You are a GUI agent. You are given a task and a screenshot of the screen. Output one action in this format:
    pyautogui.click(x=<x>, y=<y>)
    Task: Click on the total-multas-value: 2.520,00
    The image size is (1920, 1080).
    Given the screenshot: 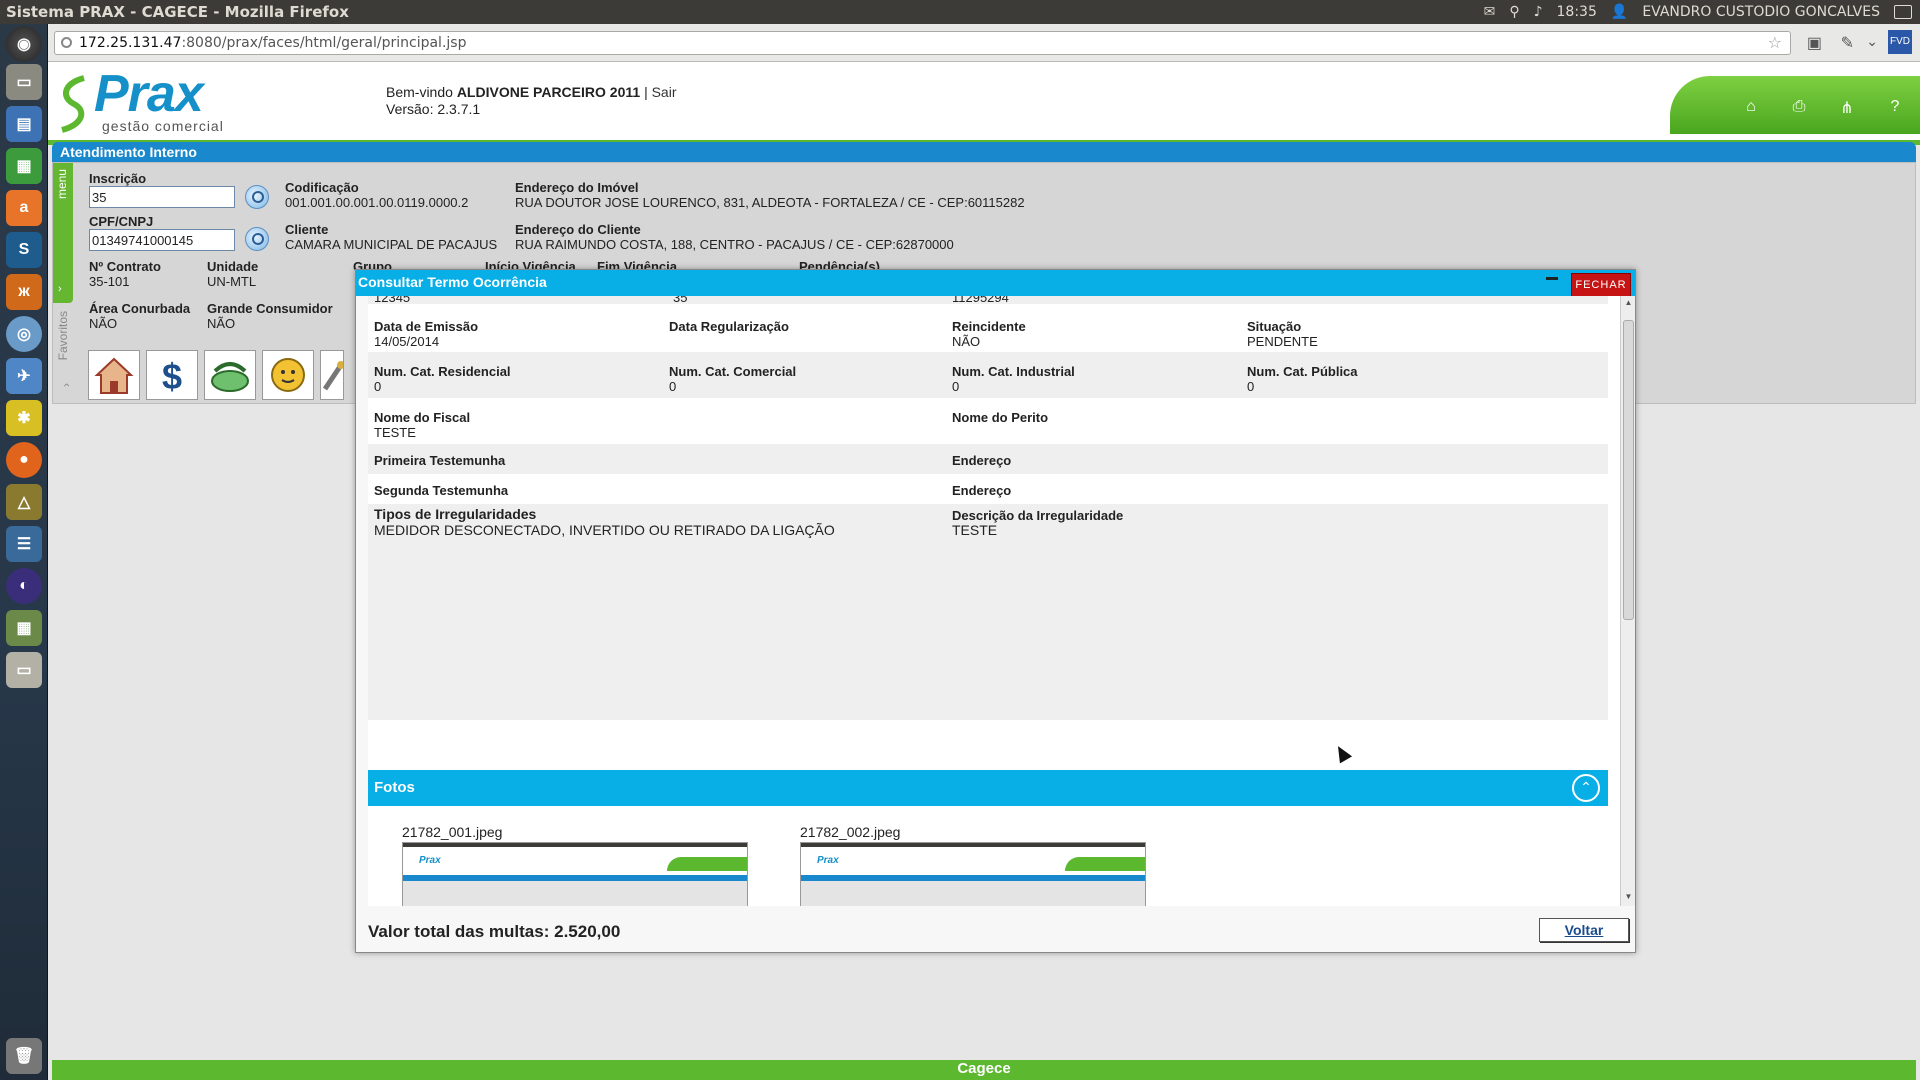 What is the action you would take?
    pyautogui.click(x=587, y=931)
    